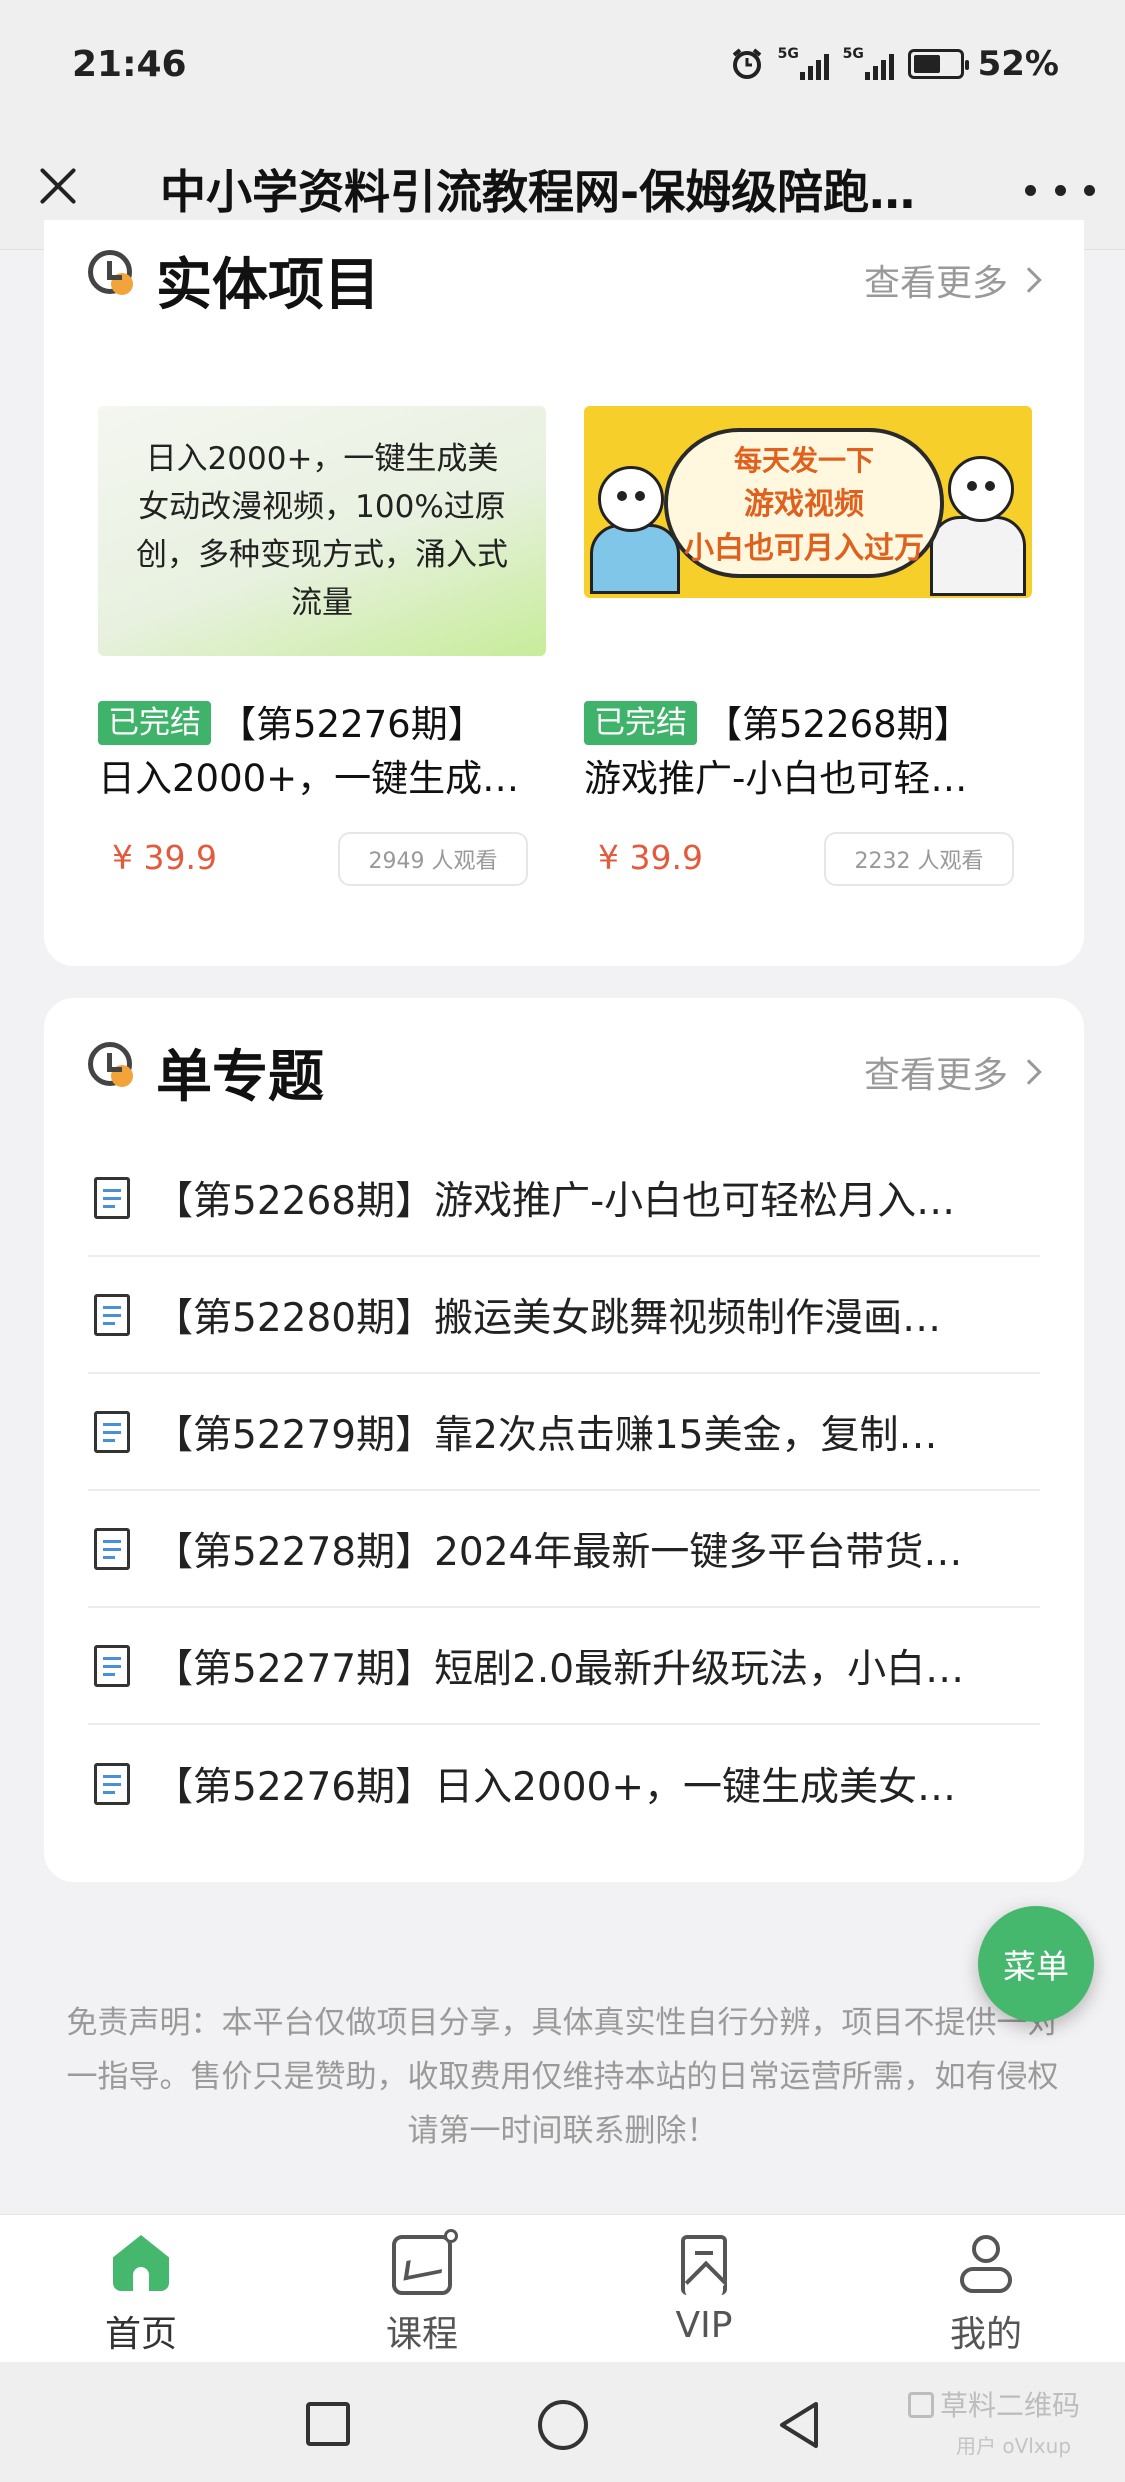 The height and width of the screenshot is (2482, 1125). Describe the element at coordinates (129, 64) in the screenshot. I see `status-time: 21:46` at that location.